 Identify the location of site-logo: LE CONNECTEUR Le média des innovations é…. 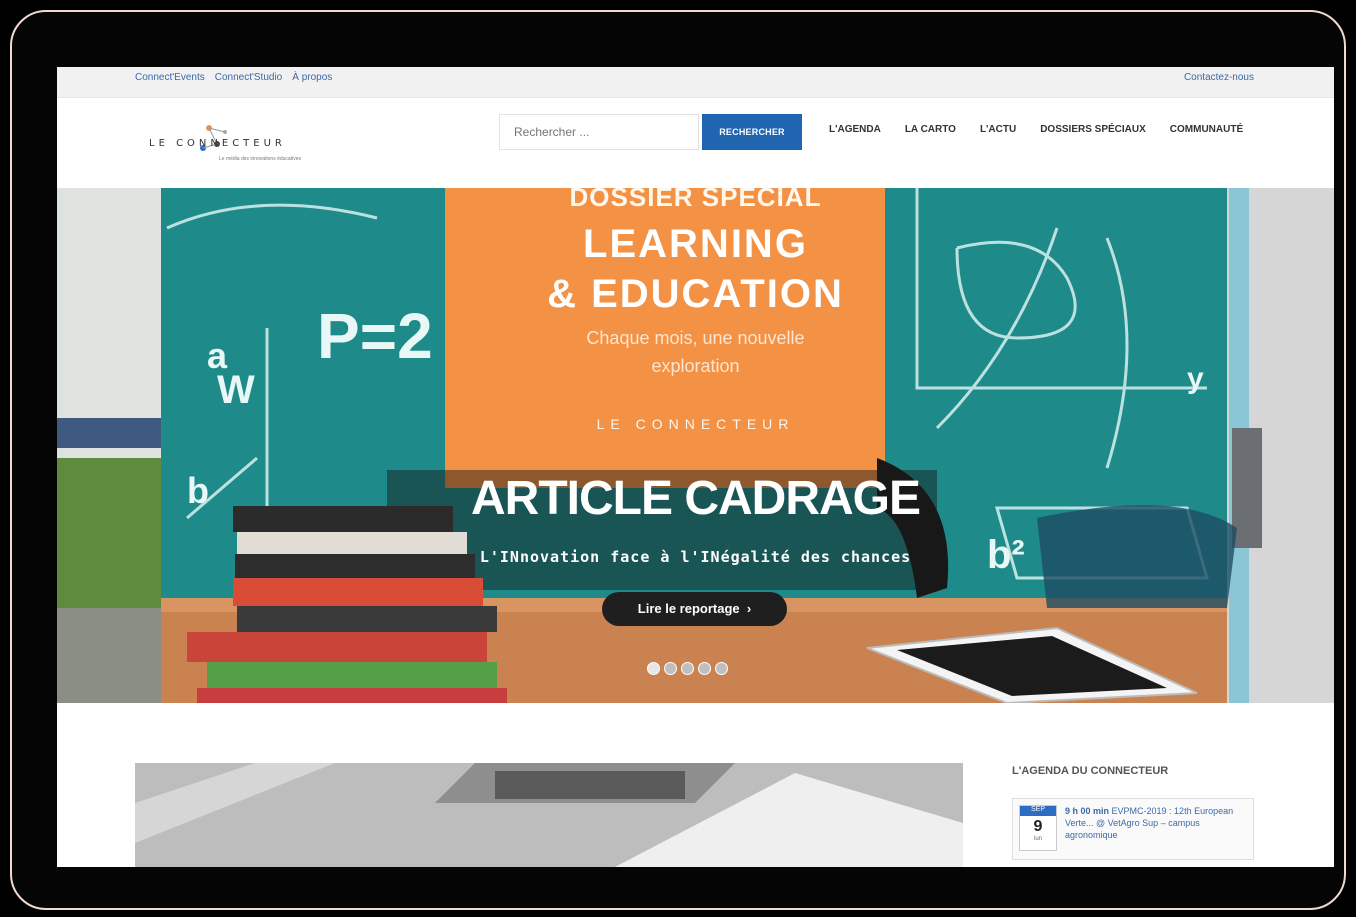
(229, 143).